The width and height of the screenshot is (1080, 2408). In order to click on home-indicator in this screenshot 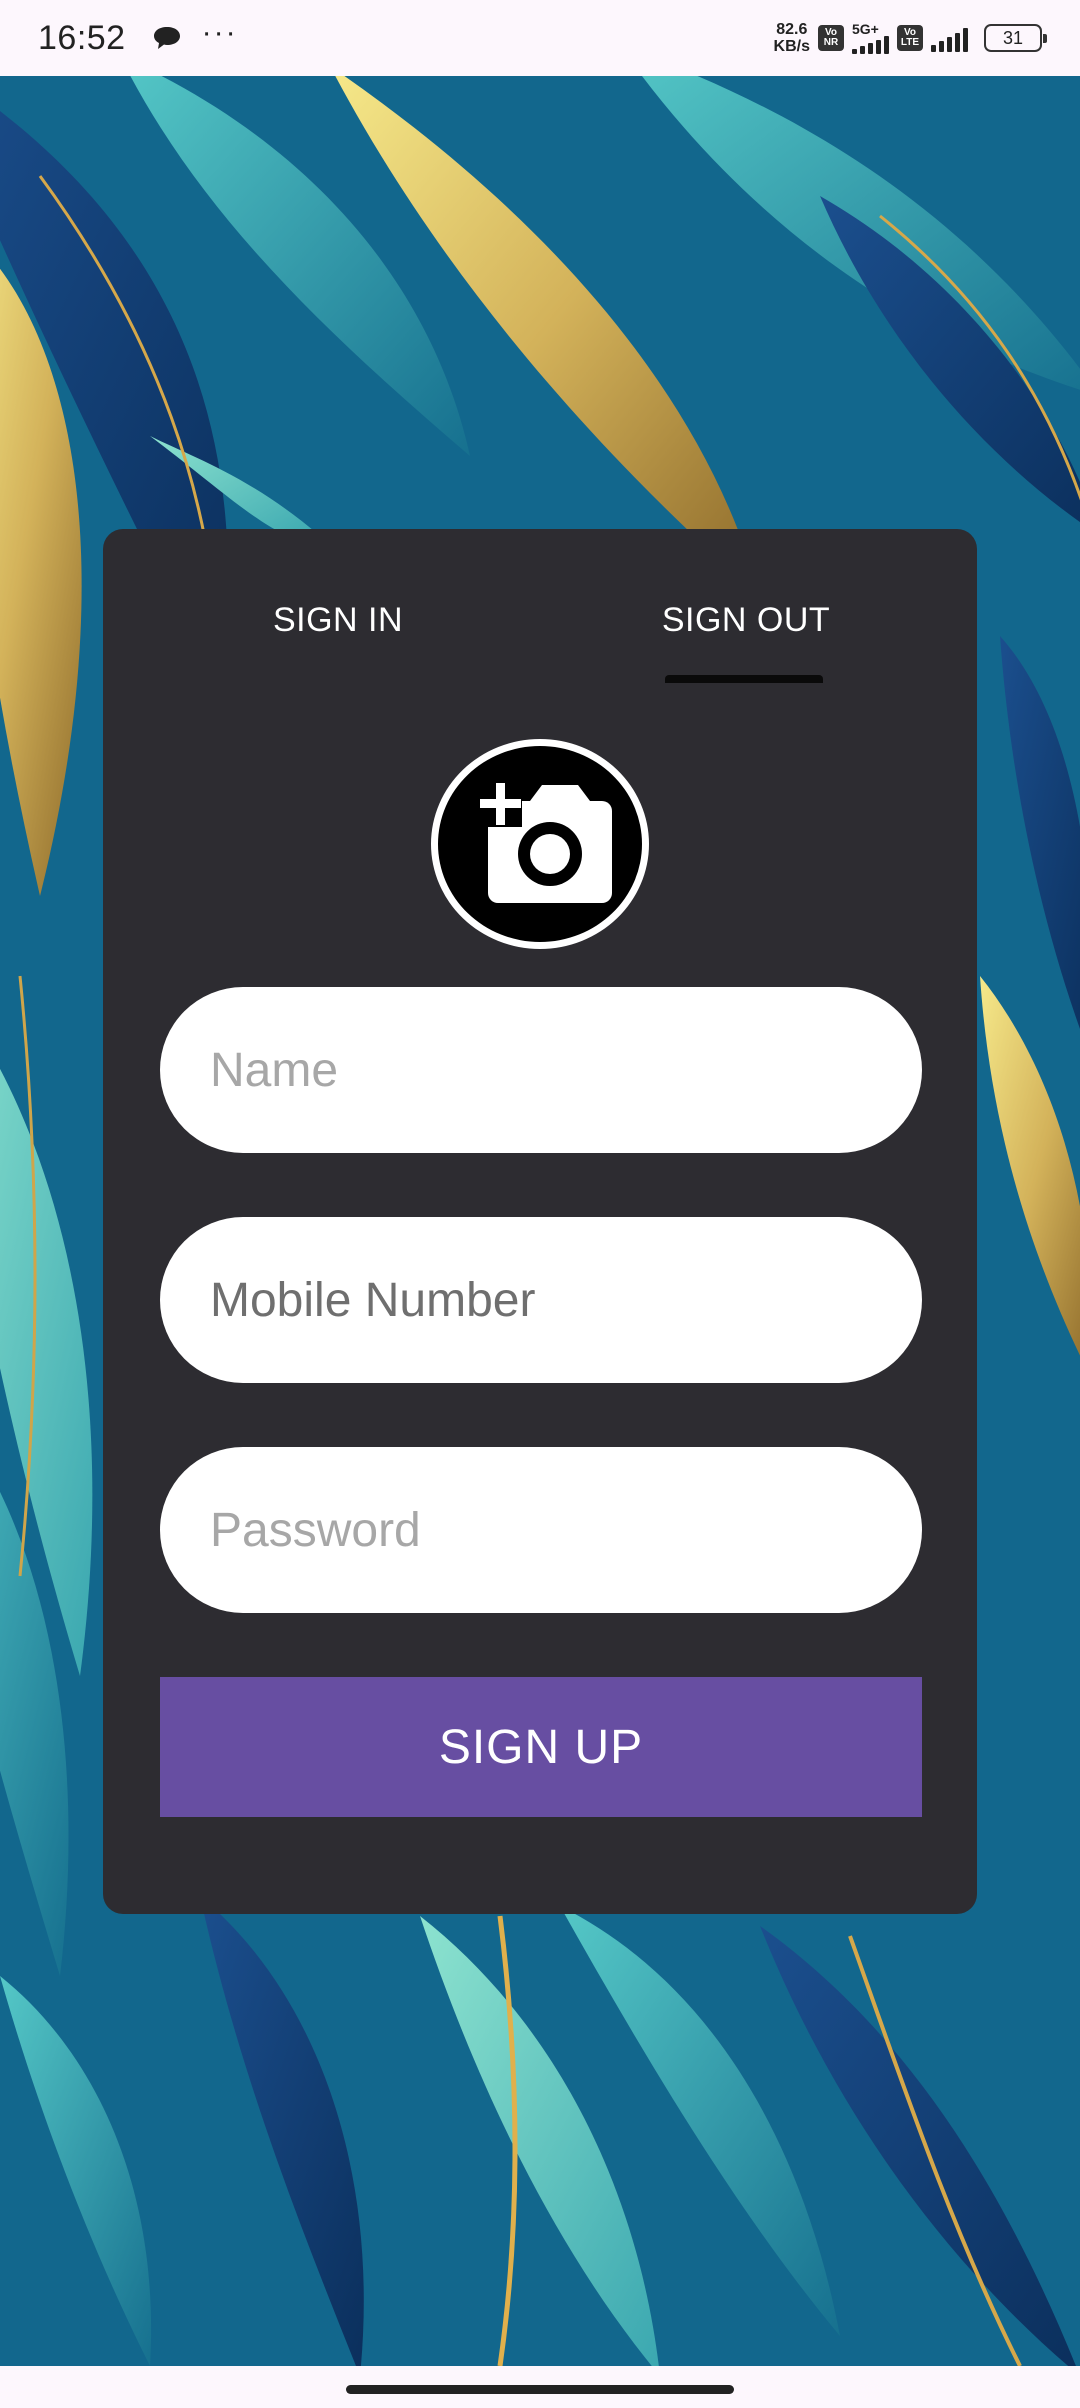, I will do `click(540, 2389)`.